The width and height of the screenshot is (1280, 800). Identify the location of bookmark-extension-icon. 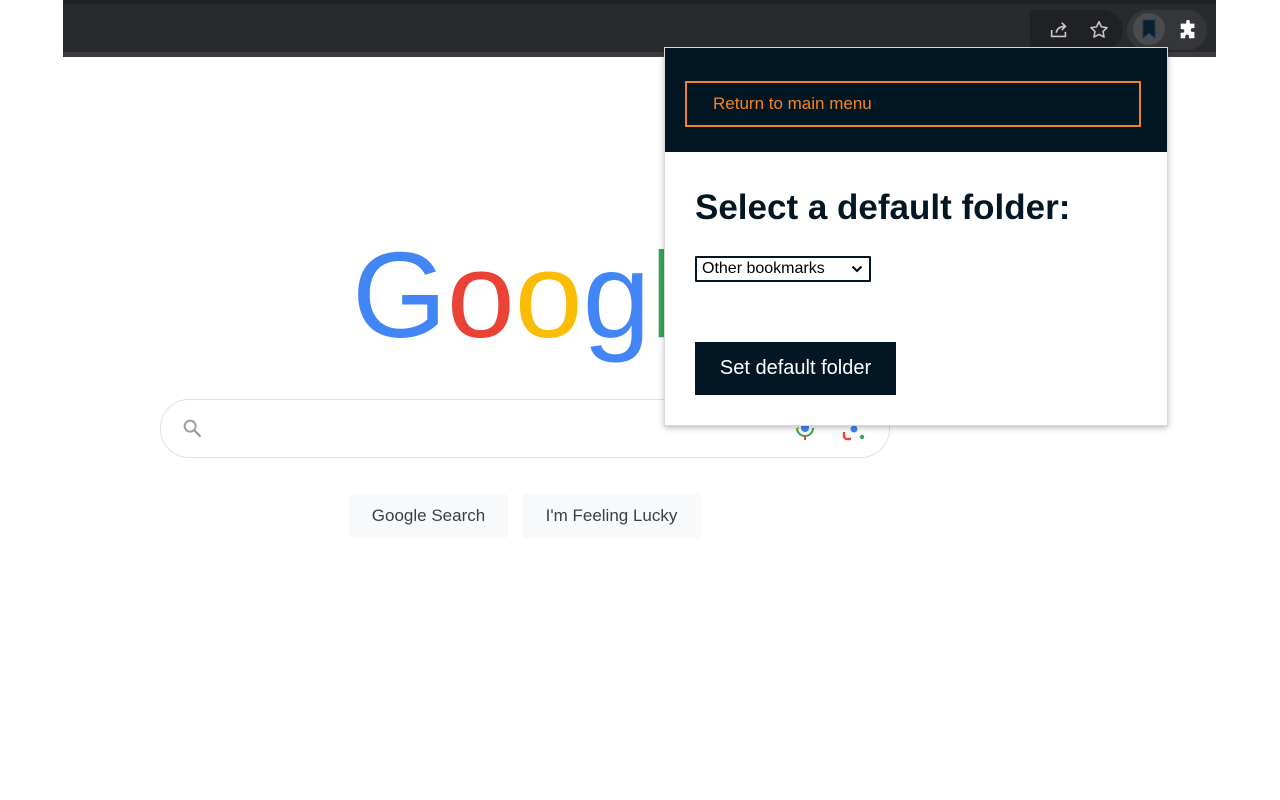
(1149, 29).